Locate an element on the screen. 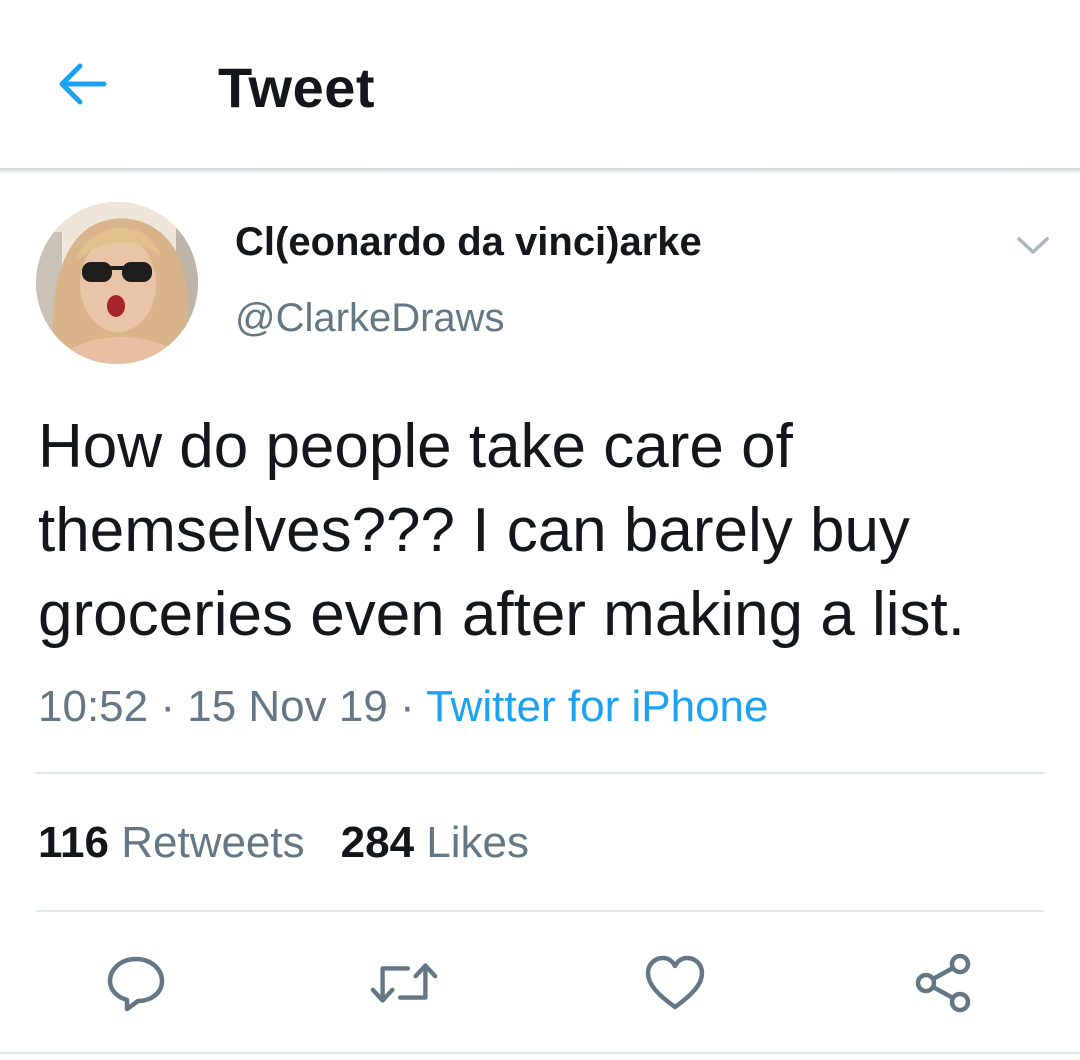 This screenshot has height=1060, width=1080. like-button is located at coordinates (675, 983).